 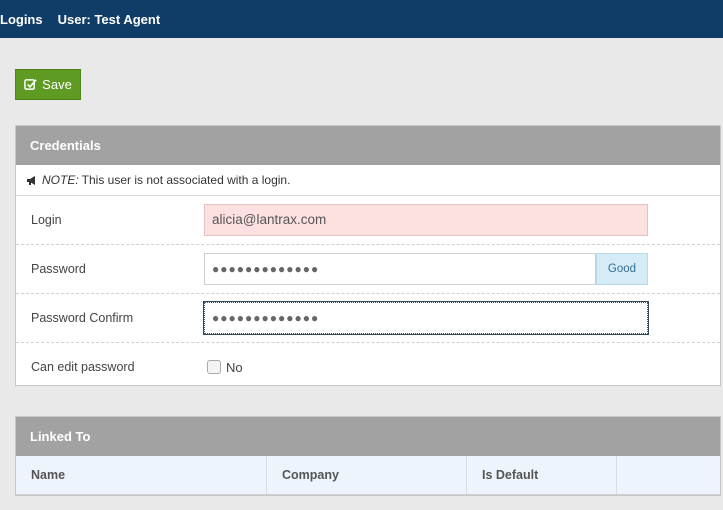 What do you see at coordinates (141, 475) in the screenshot?
I see `column-header-name: Name` at bounding box center [141, 475].